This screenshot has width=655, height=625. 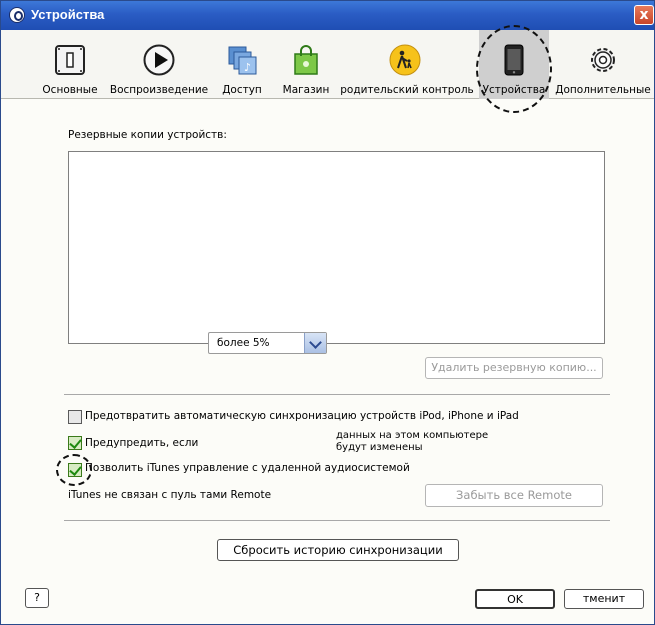 What do you see at coordinates (338, 550) in the screenshot?
I see `reset-sync-history-button: Сбросить историю синхронизации` at bounding box center [338, 550].